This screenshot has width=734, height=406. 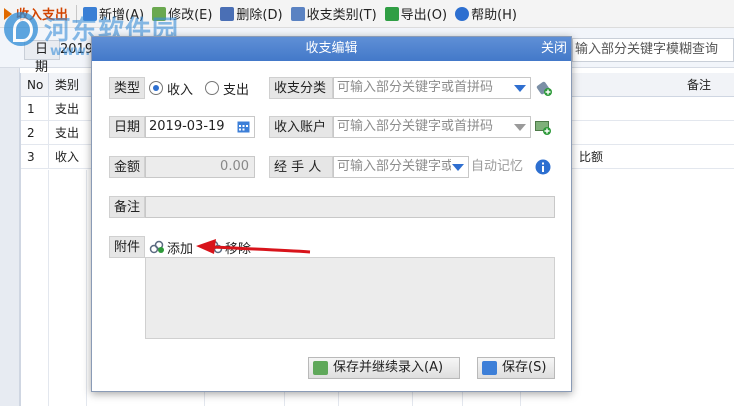 What do you see at coordinates (200, 167) in the screenshot?
I see `amount-field: 0.00` at bounding box center [200, 167].